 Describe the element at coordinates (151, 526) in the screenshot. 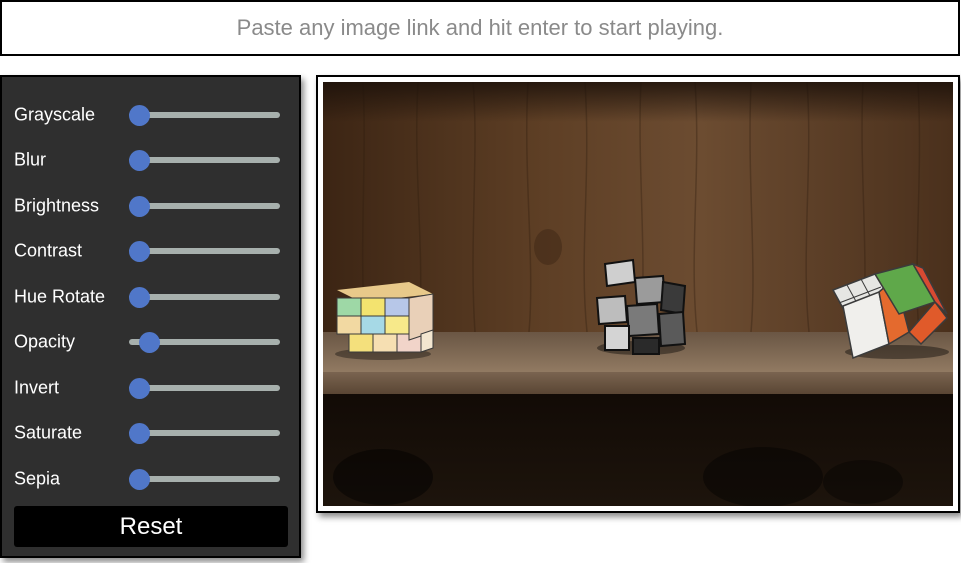

I see `reset-button: Reset` at that location.